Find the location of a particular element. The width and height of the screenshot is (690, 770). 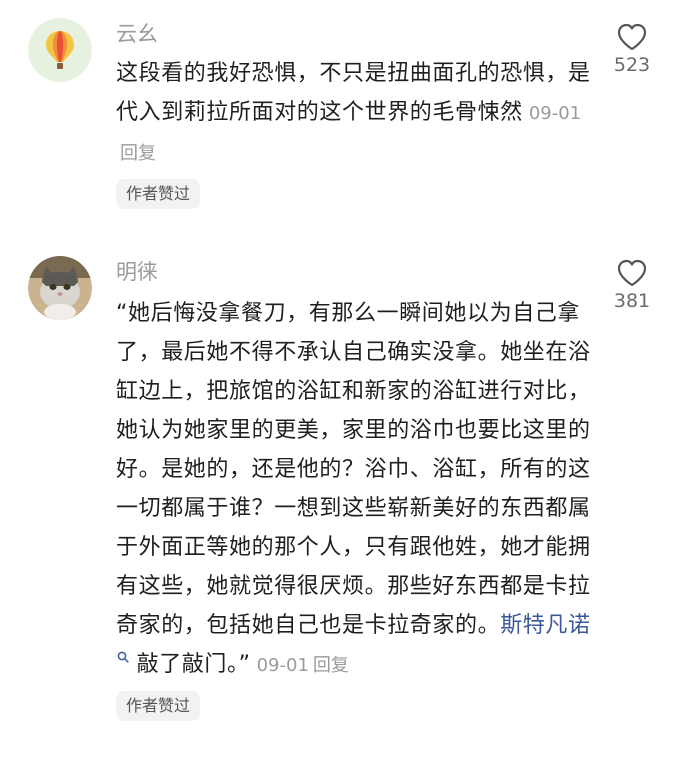

mention-text: 斯特凡诺 is located at coordinates (545, 625).